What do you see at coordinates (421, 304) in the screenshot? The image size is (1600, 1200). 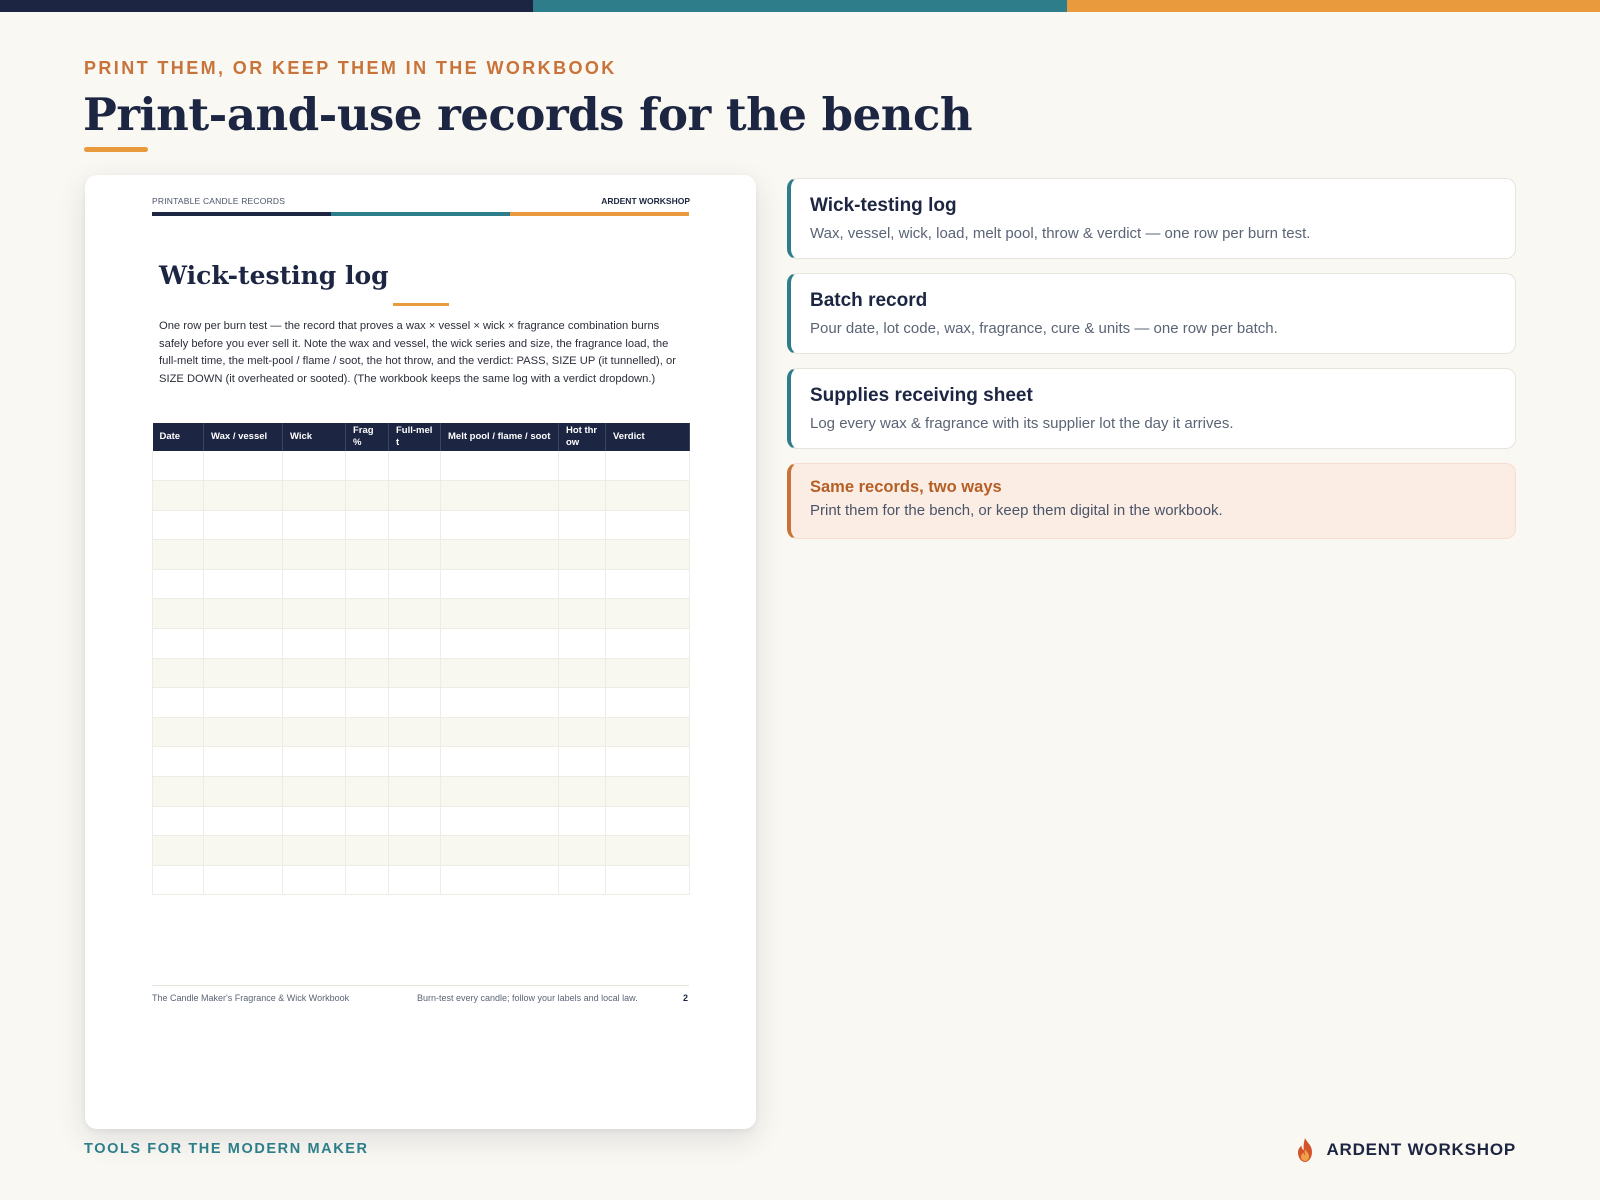 I see `document-title-underline` at bounding box center [421, 304].